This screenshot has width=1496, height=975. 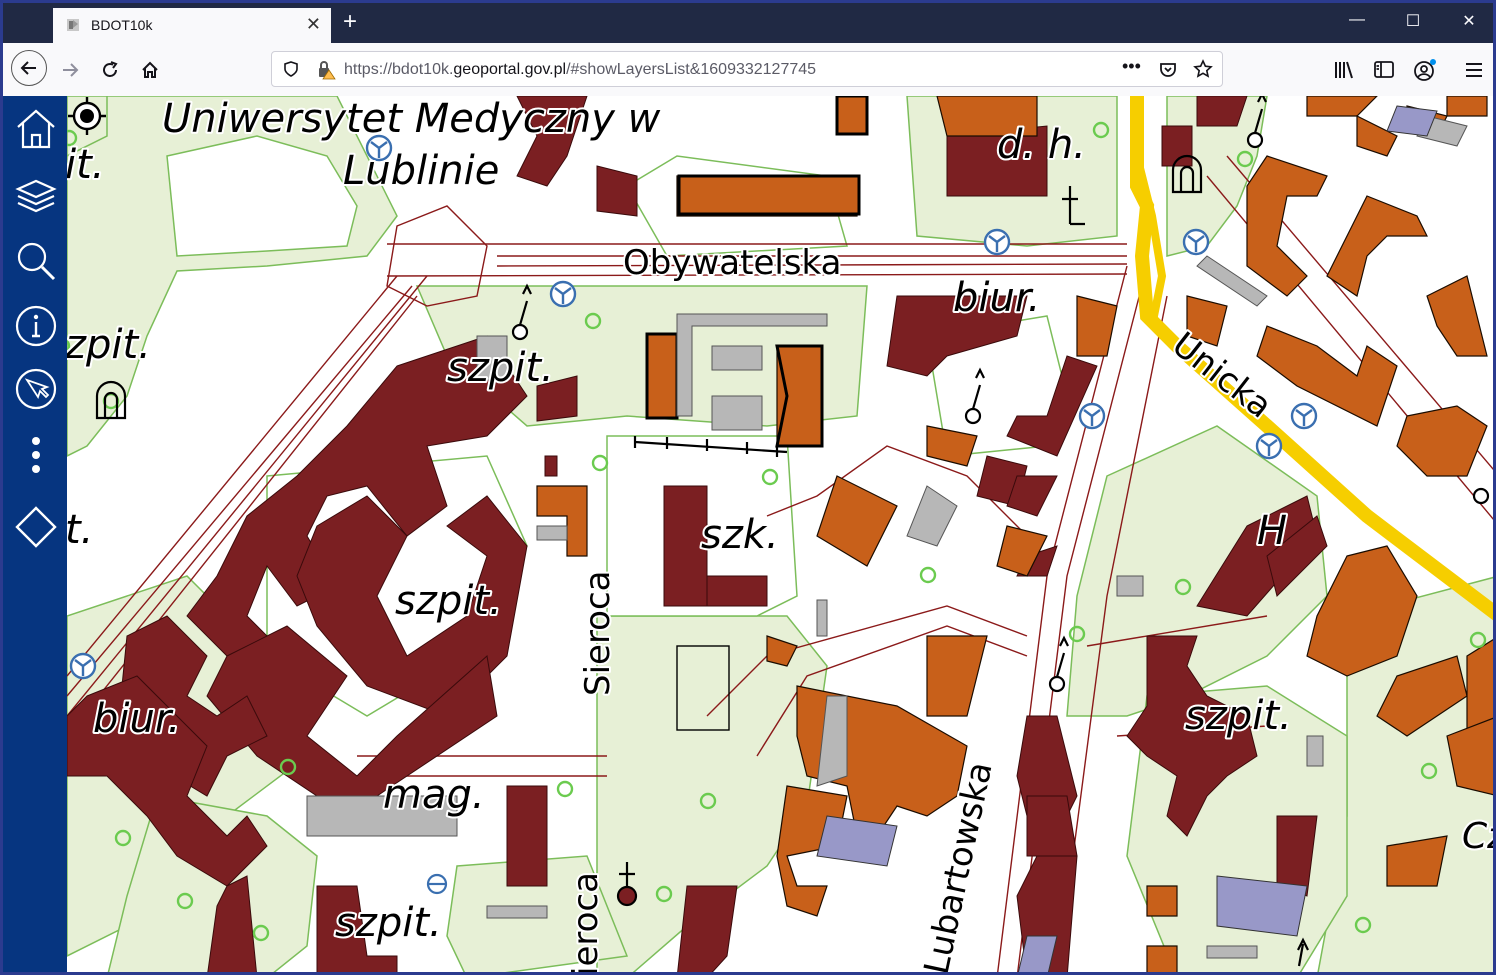 I want to click on label-szk: szk., so click(x=740, y=535).